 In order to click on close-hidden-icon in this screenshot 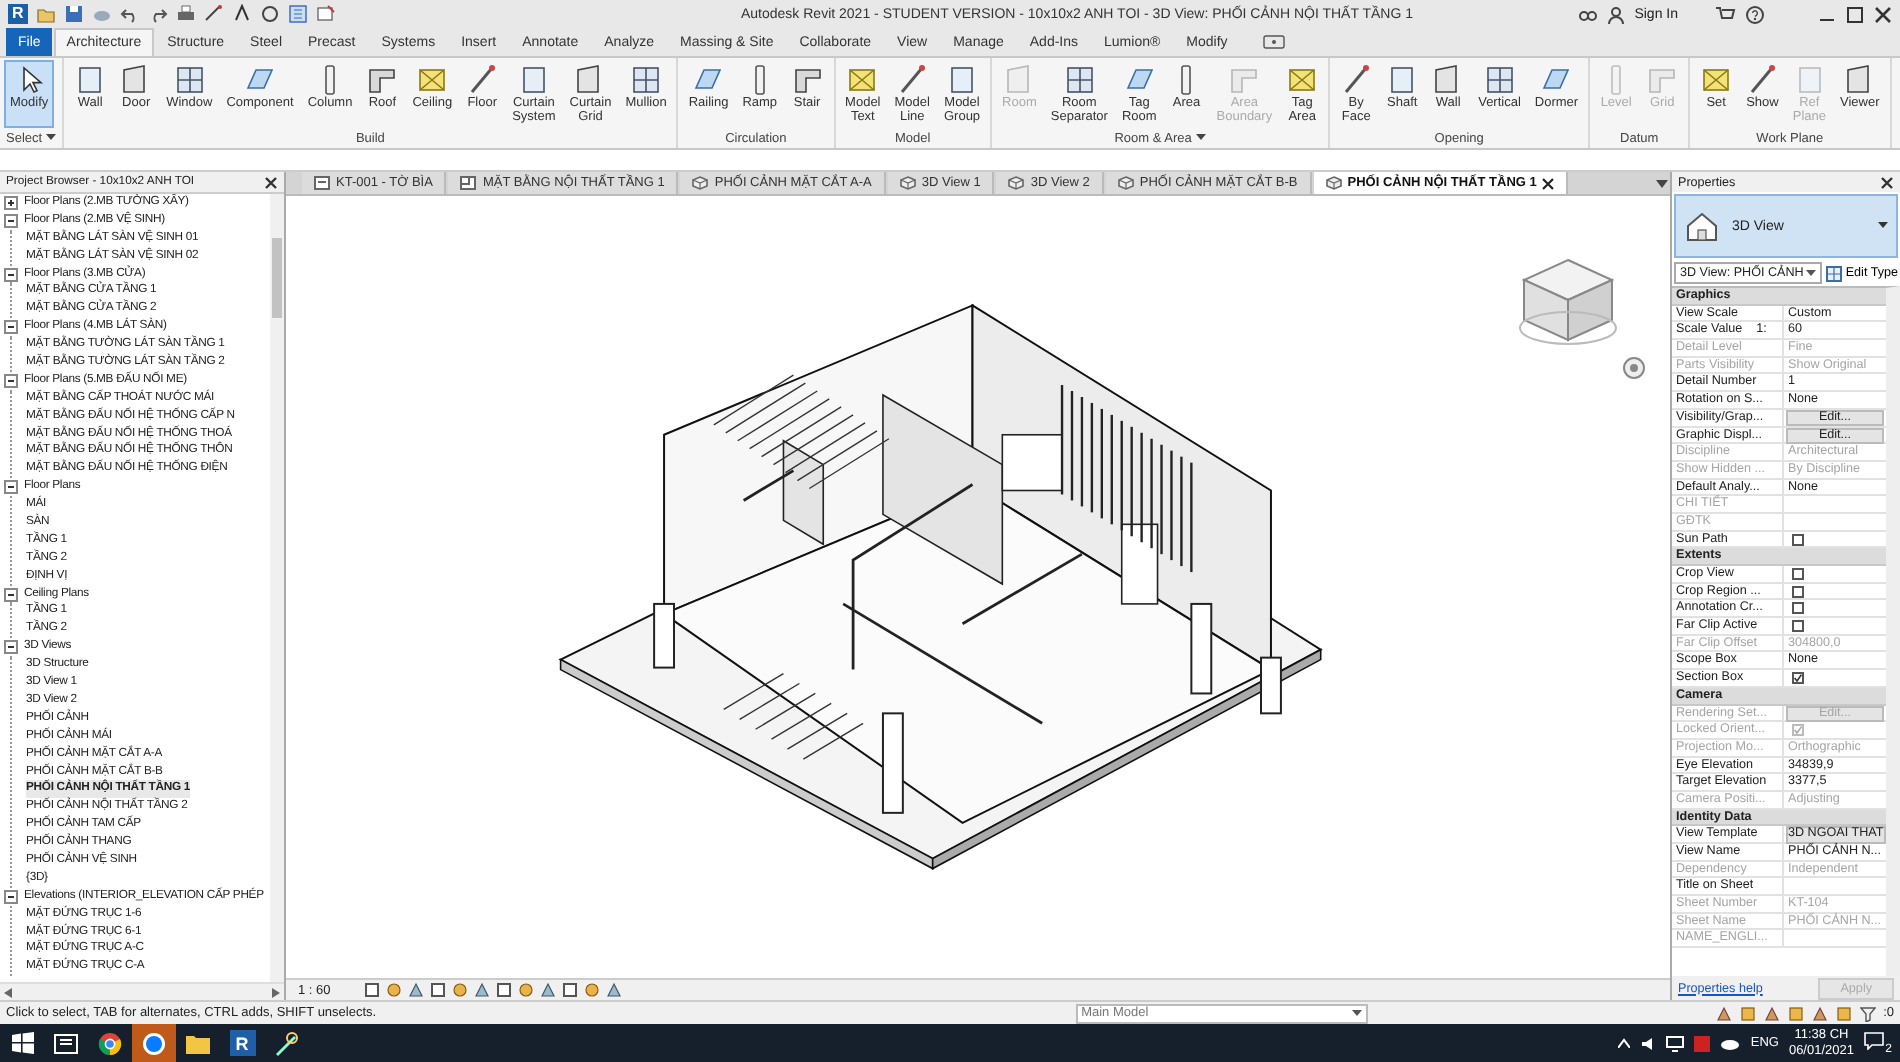, I will do `click(325, 14)`.